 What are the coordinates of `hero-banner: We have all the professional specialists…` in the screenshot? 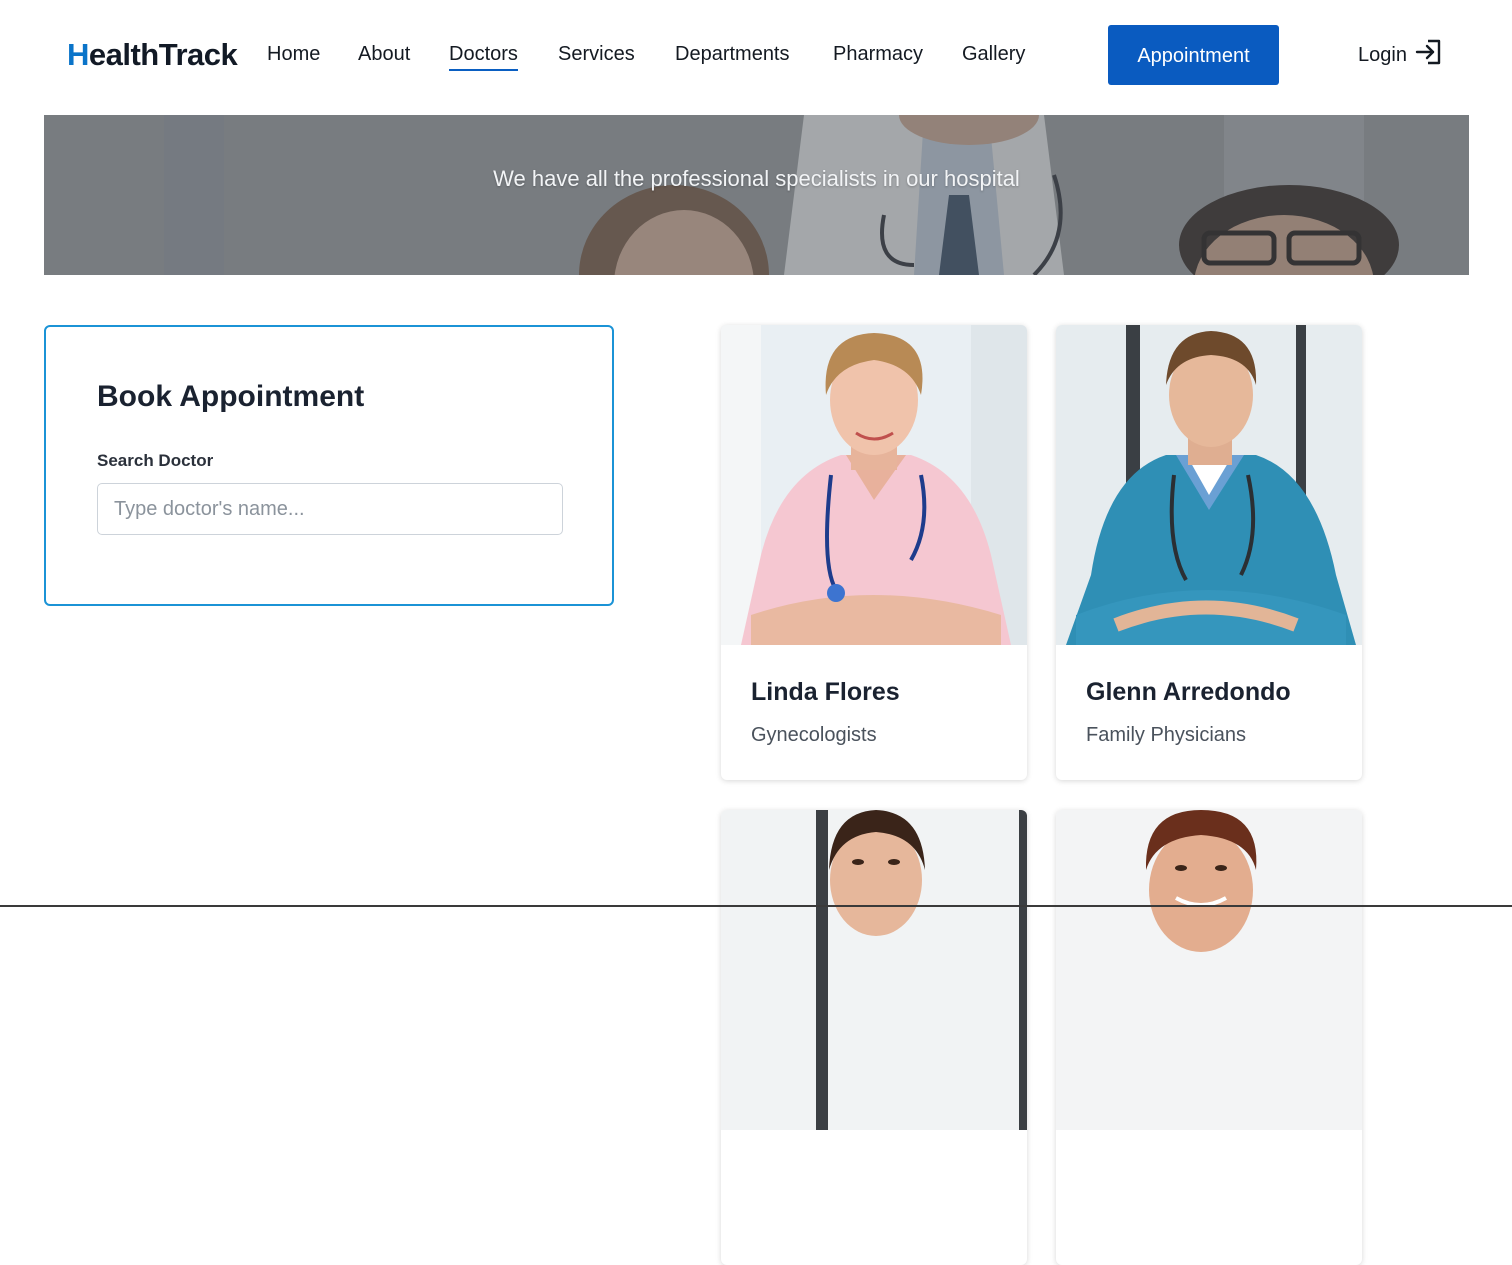 It's located at (756, 195).